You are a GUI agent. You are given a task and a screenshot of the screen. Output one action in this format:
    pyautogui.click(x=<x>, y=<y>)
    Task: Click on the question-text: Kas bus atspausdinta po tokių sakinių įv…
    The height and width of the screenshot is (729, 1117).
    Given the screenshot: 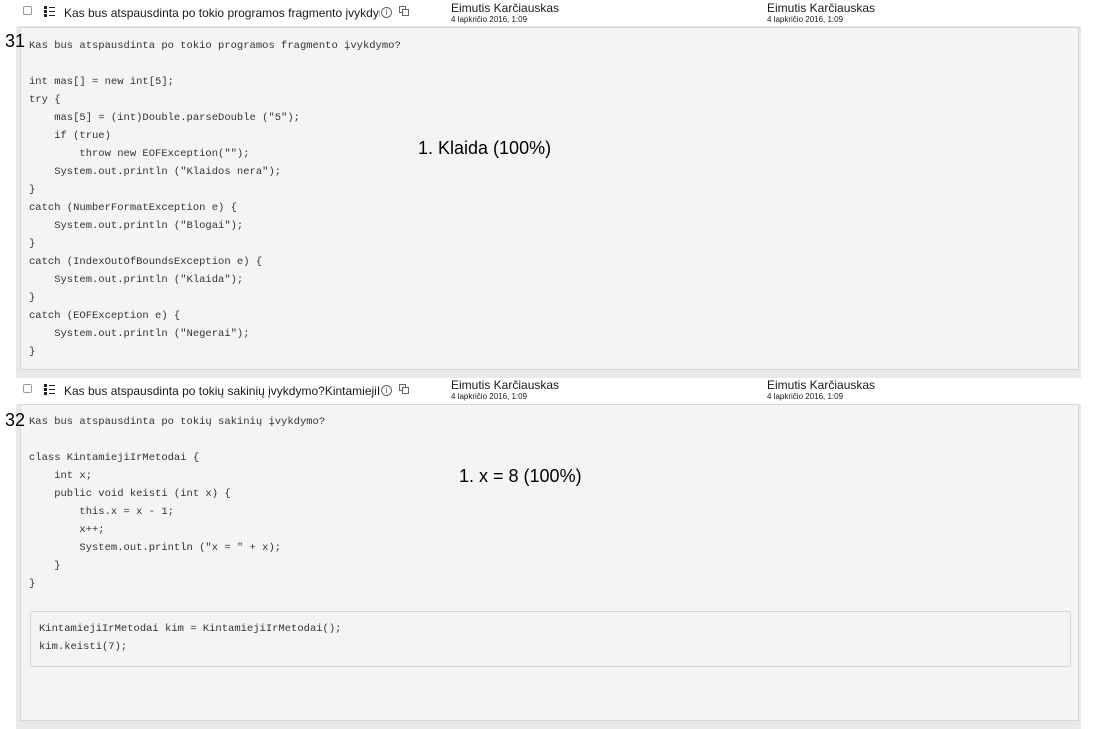 What is the action you would take?
    pyautogui.click(x=177, y=503)
    